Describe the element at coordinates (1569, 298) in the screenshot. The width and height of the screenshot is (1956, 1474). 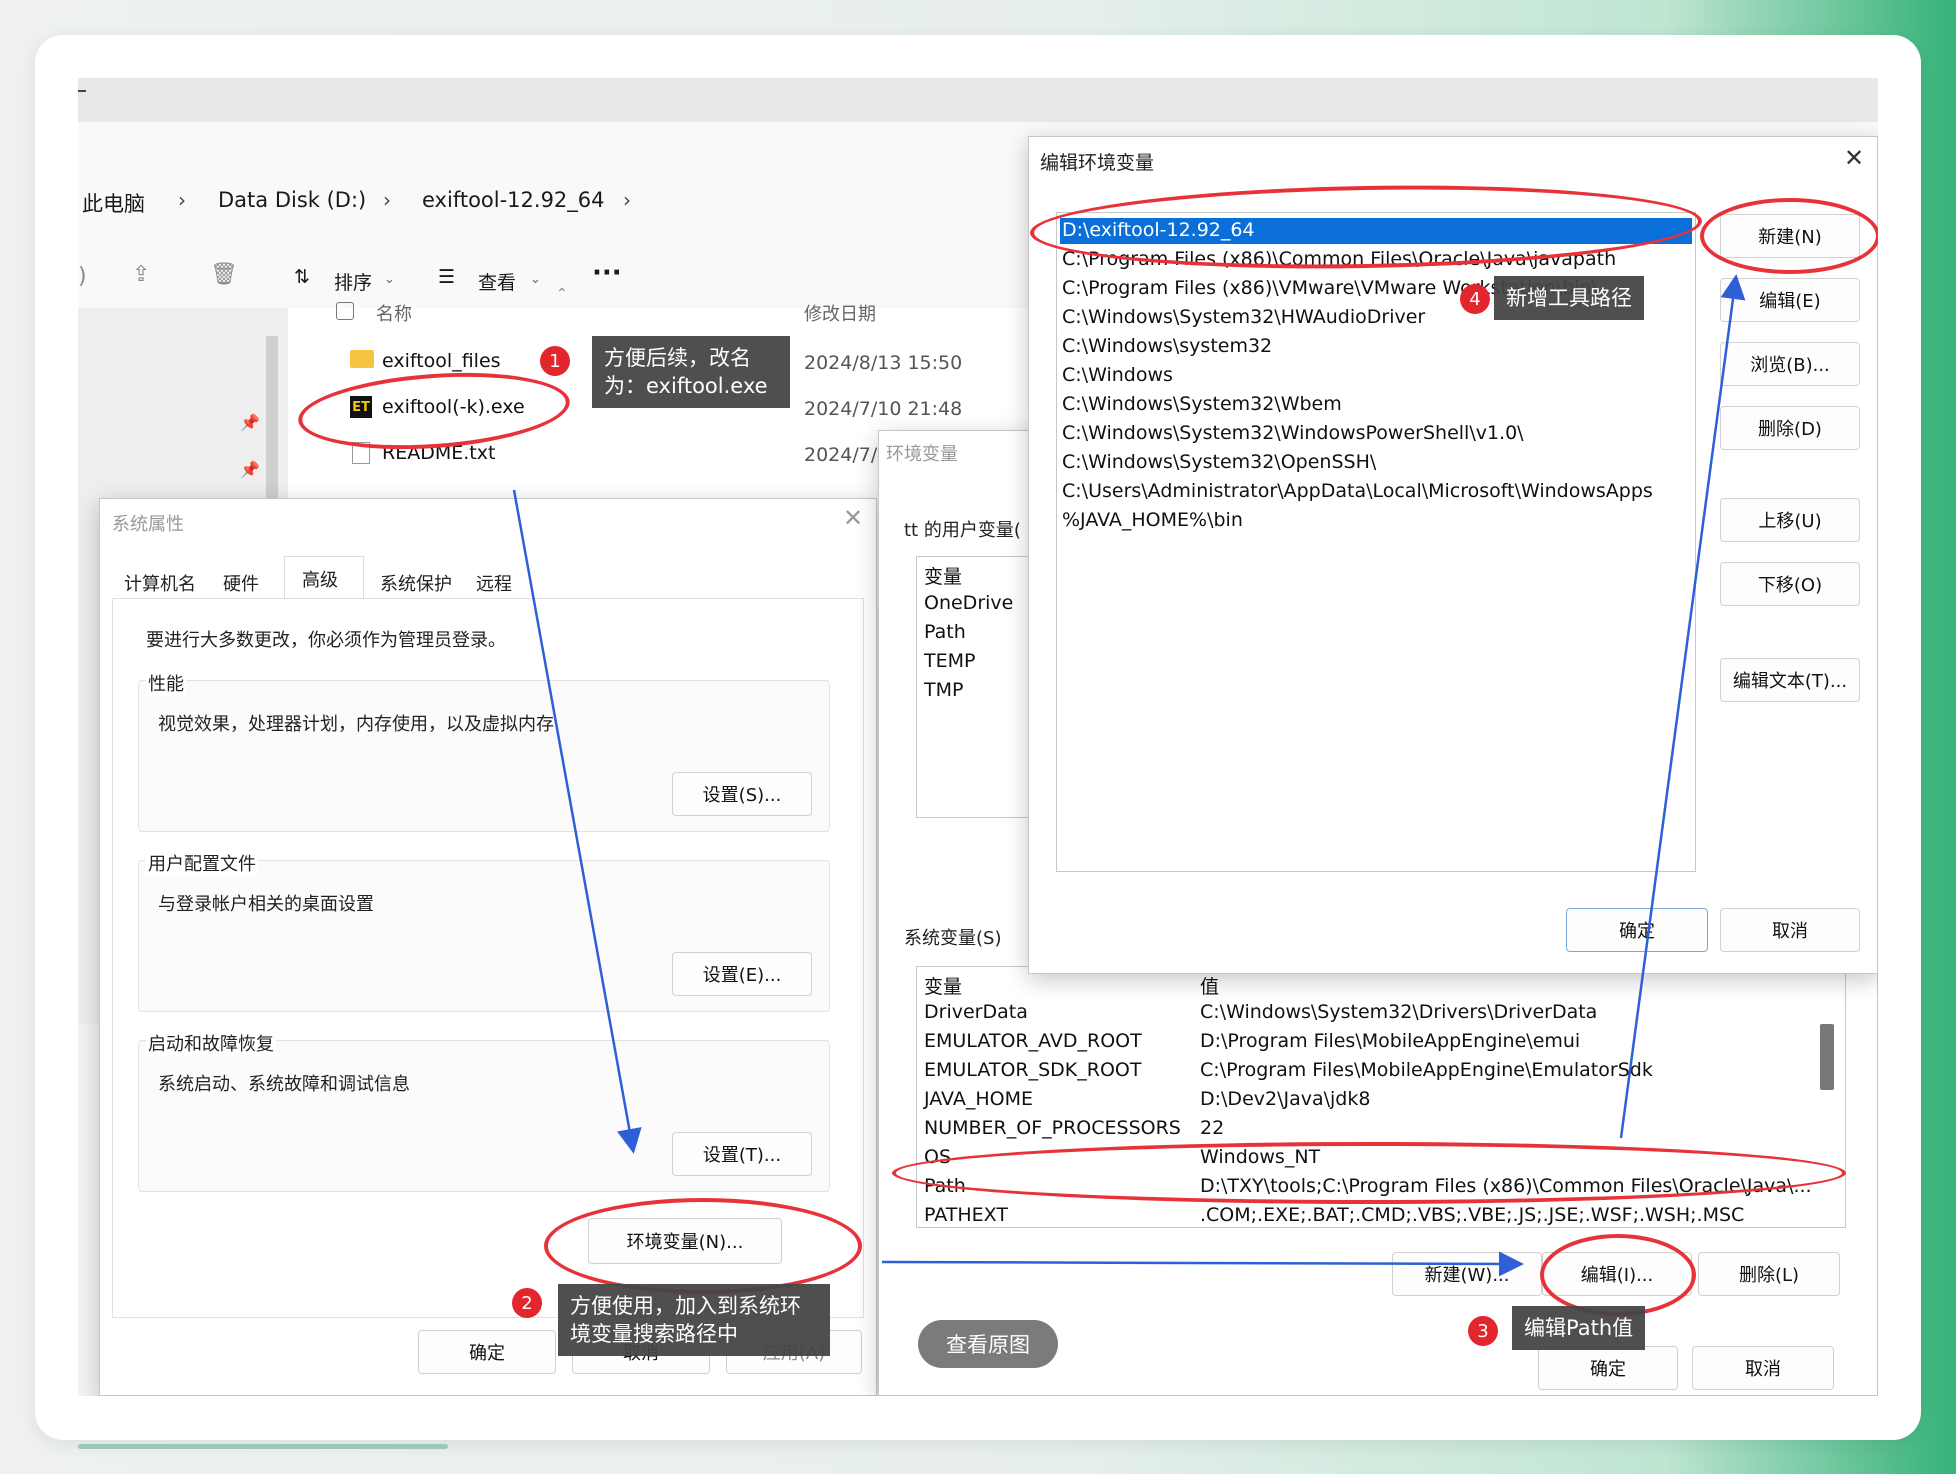
I see `annotation-tip-4: 新增工具路径` at that location.